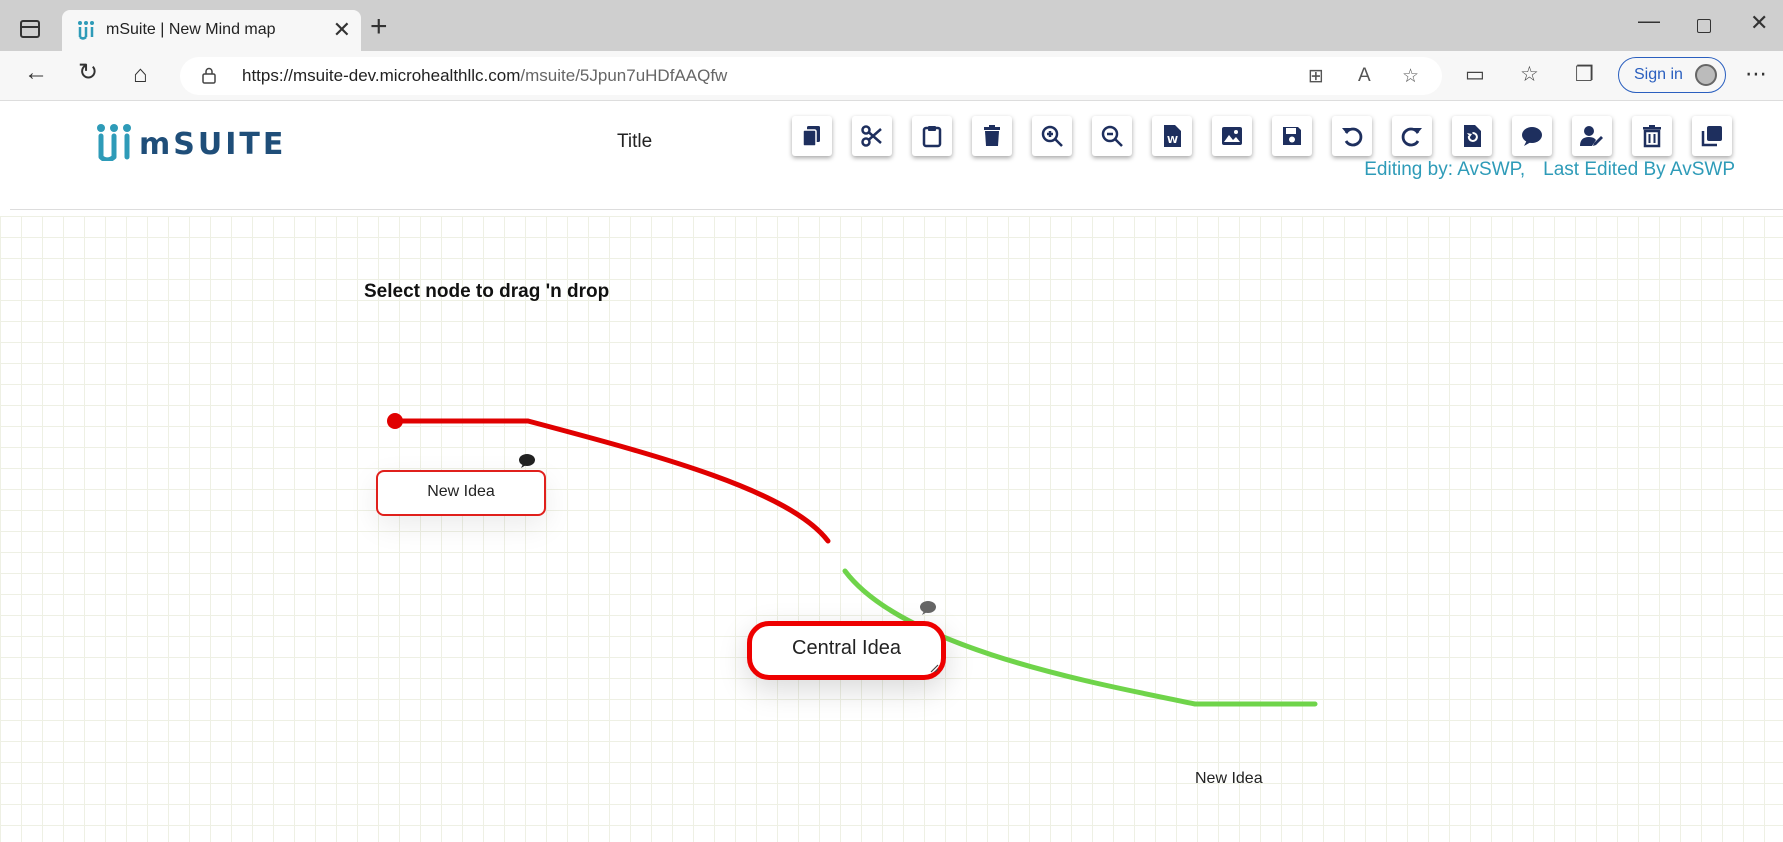 This screenshot has width=1783, height=842. Describe the element at coordinates (1529, 74) in the screenshot. I see `favorites-icon: ☆` at that location.